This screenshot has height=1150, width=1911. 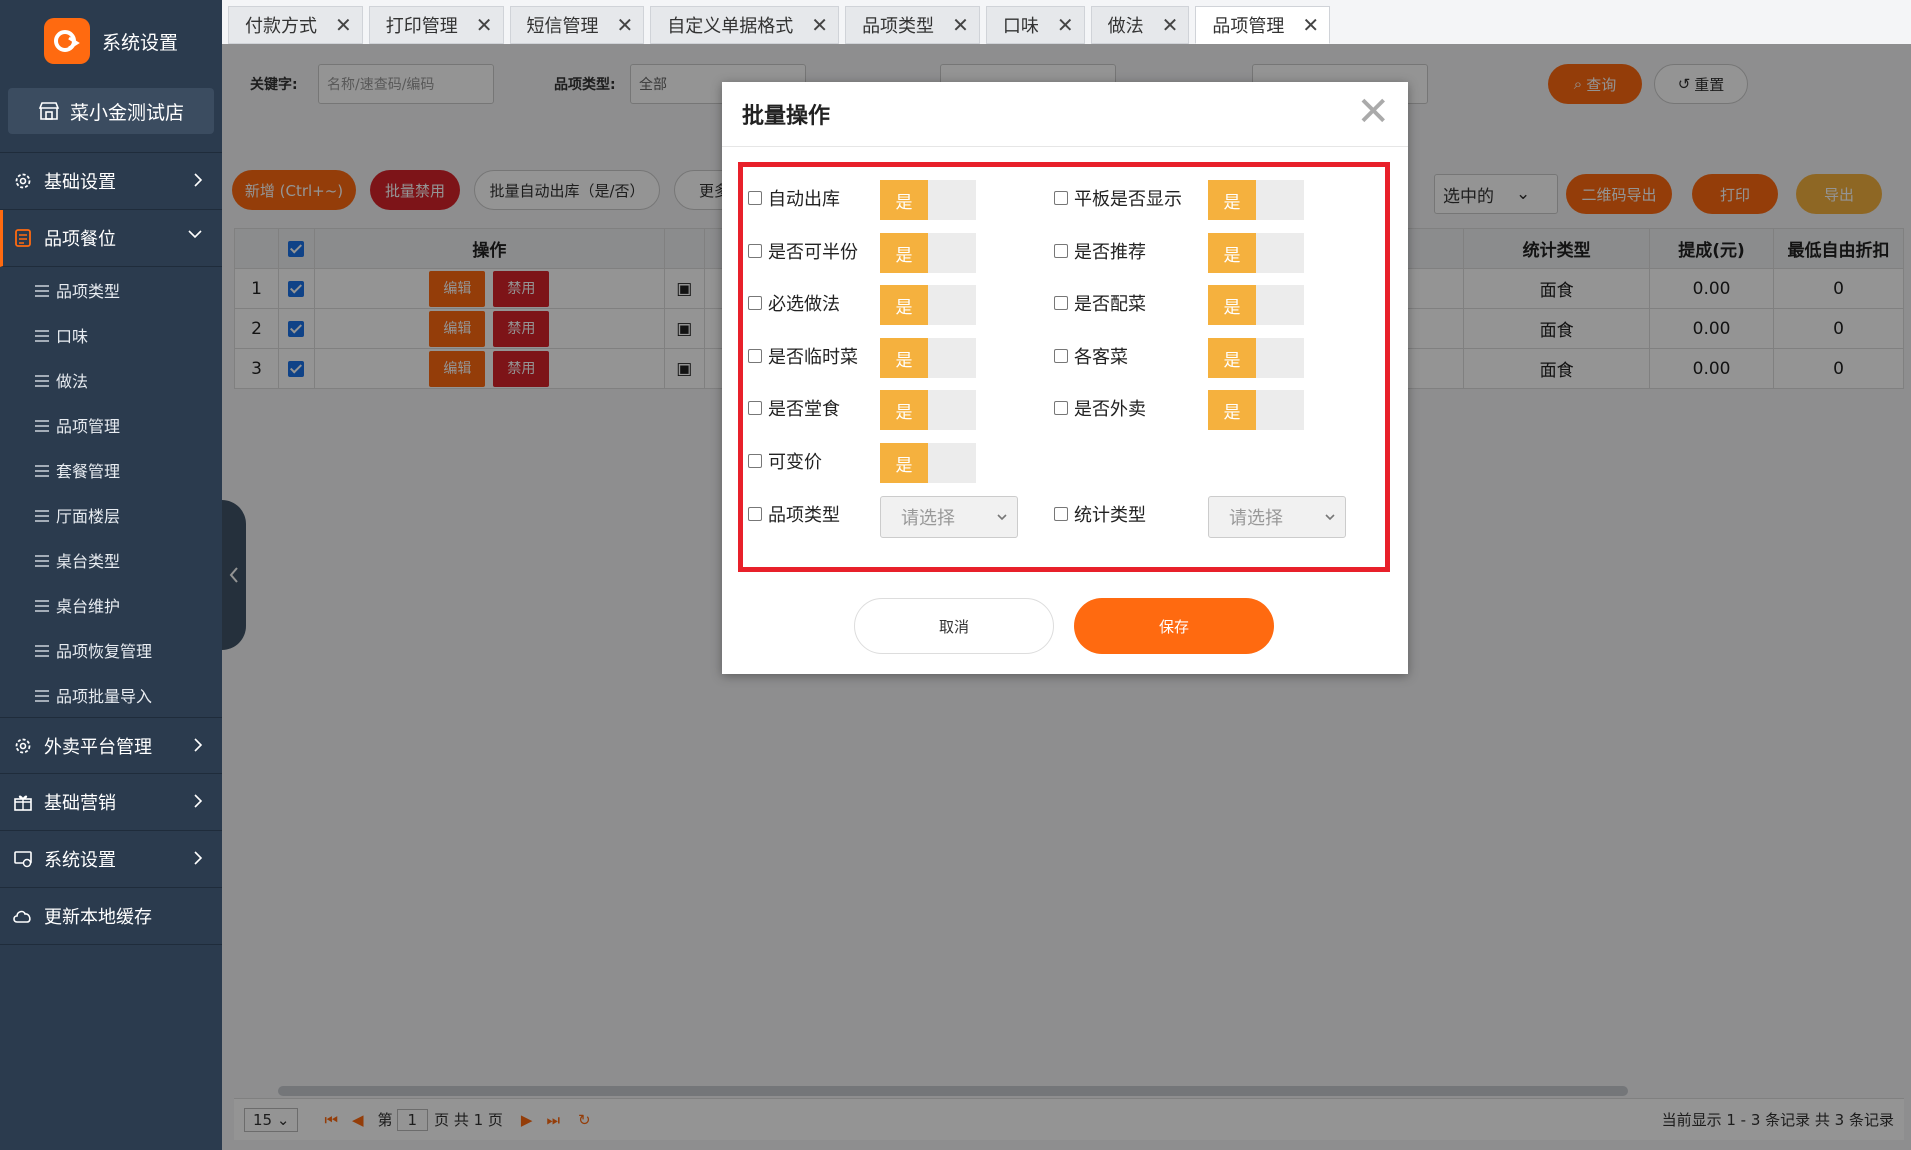 What do you see at coordinates (23, 802) in the screenshot?
I see `gift-icon` at bounding box center [23, 802].